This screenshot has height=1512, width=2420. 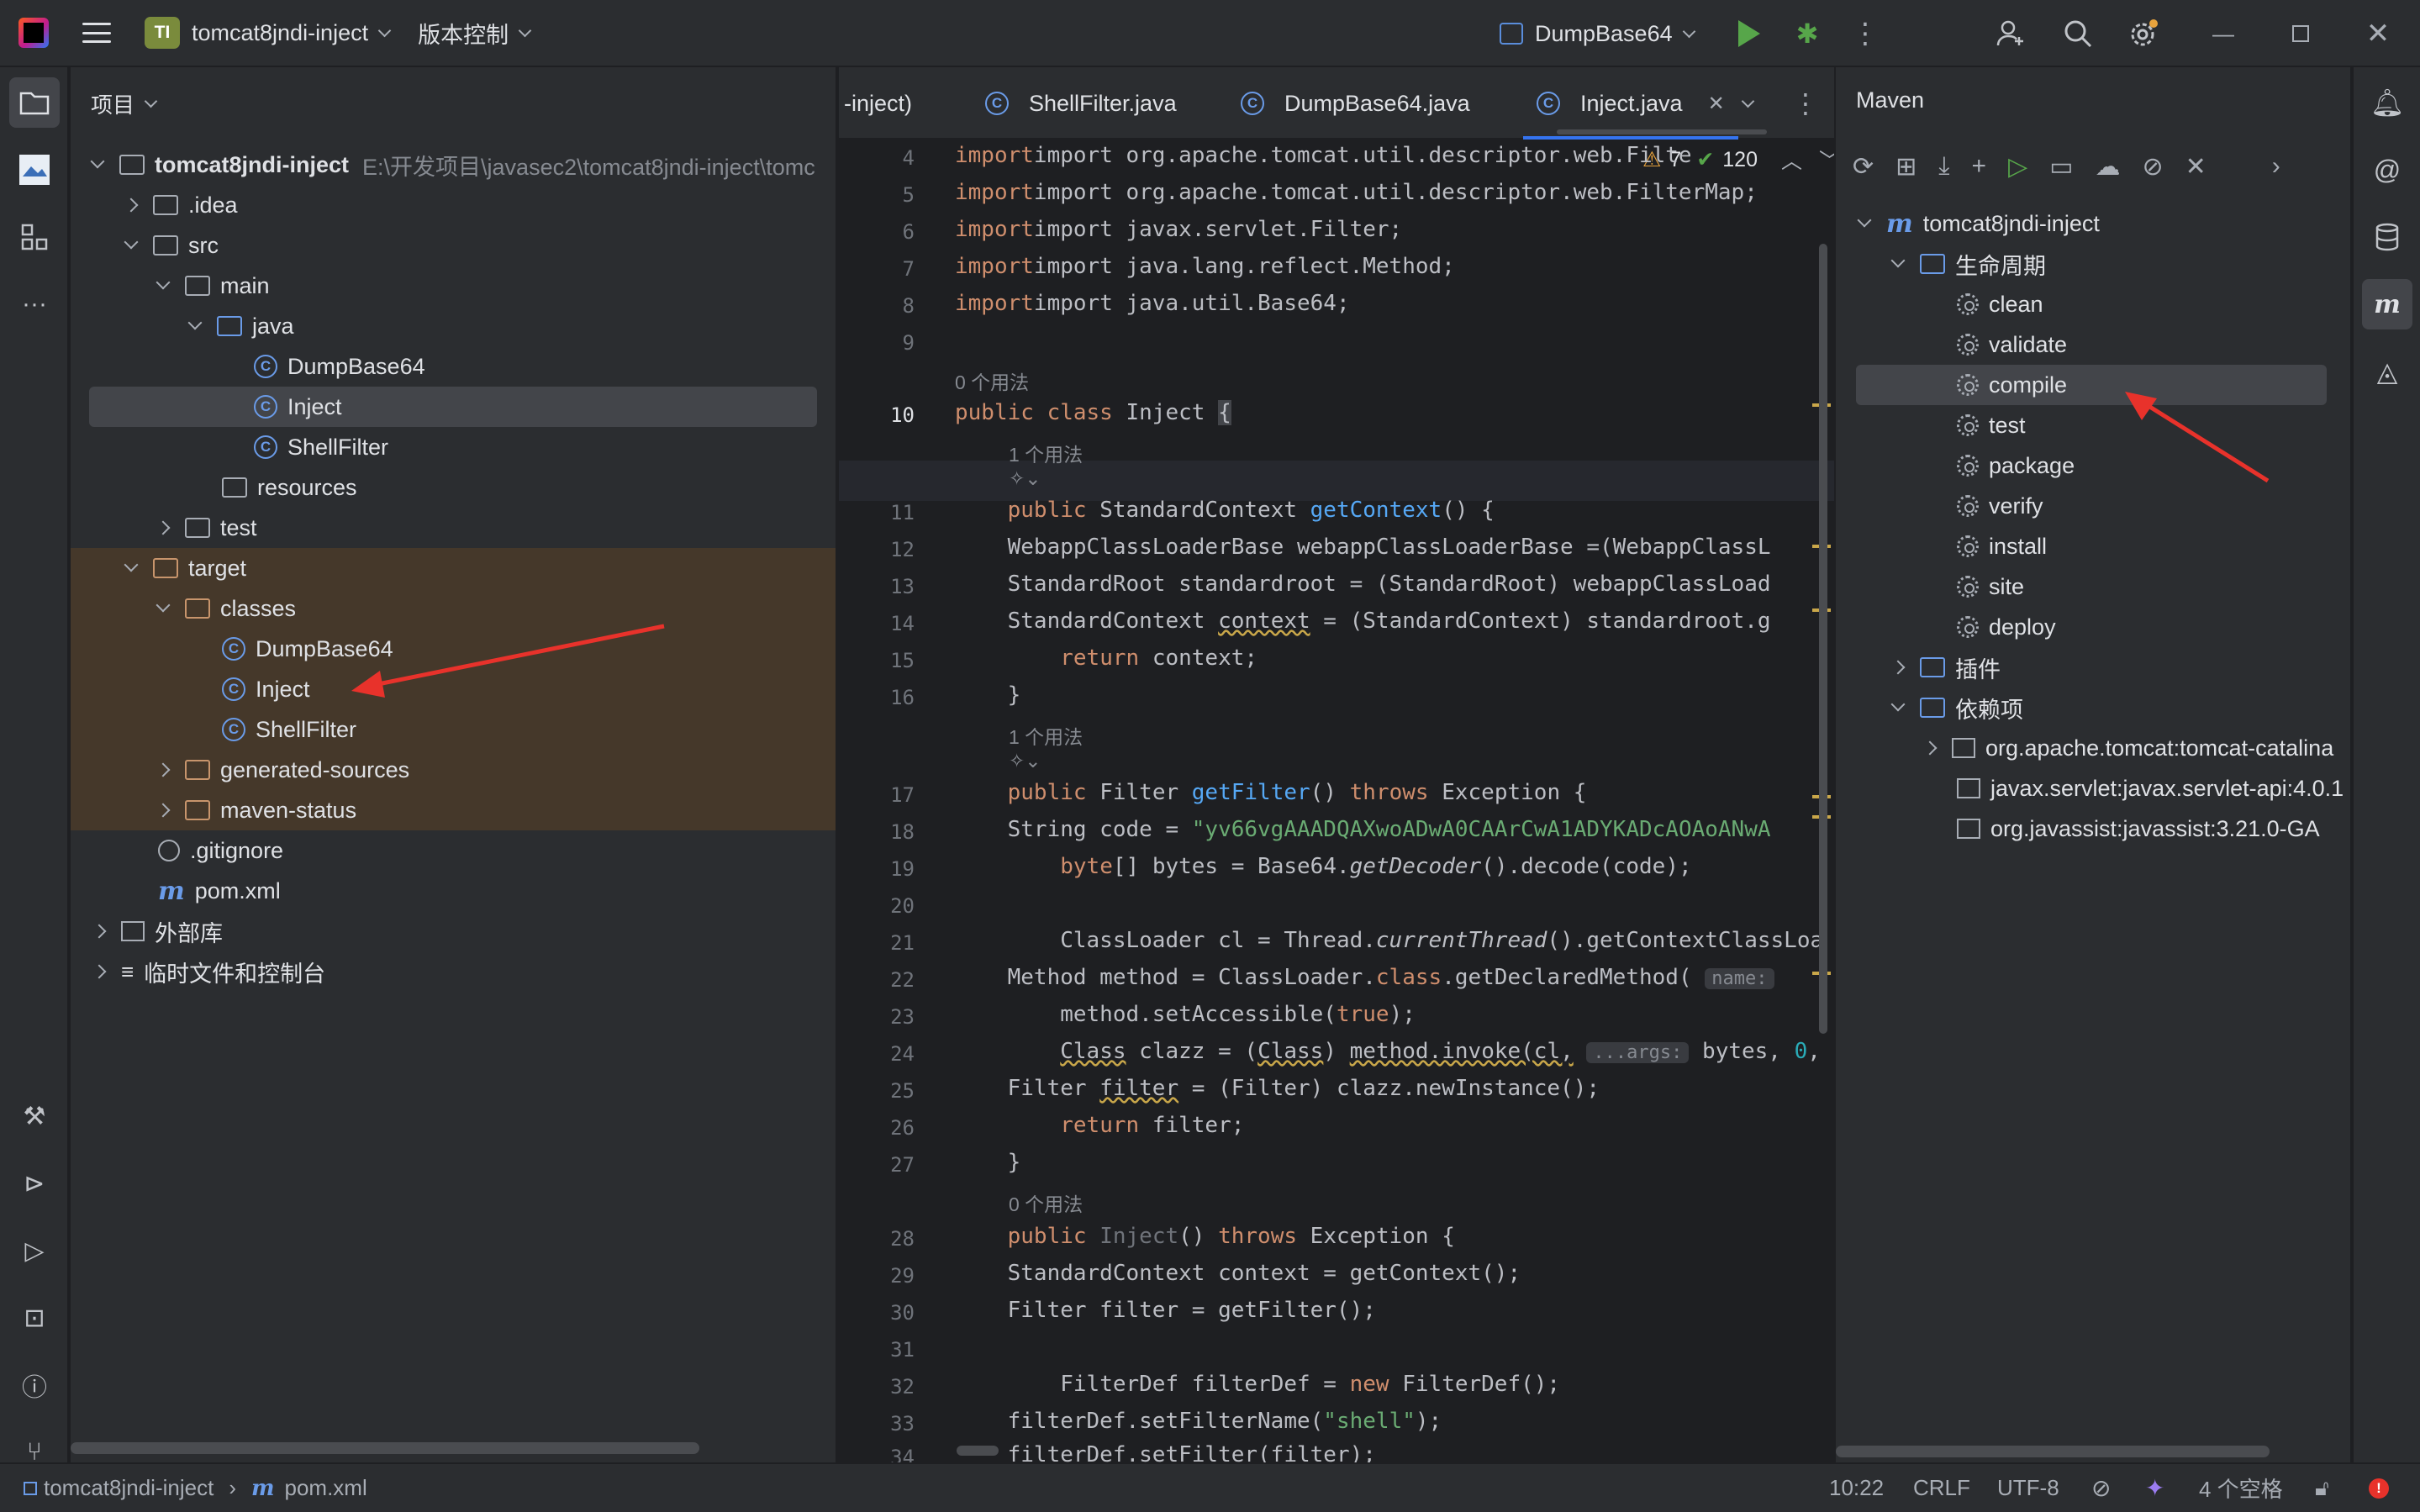 What do you see at coordinates (2108, 167) in the screenshot?
I see `offline-icon: ☁` at bounding box center [2108, 167].